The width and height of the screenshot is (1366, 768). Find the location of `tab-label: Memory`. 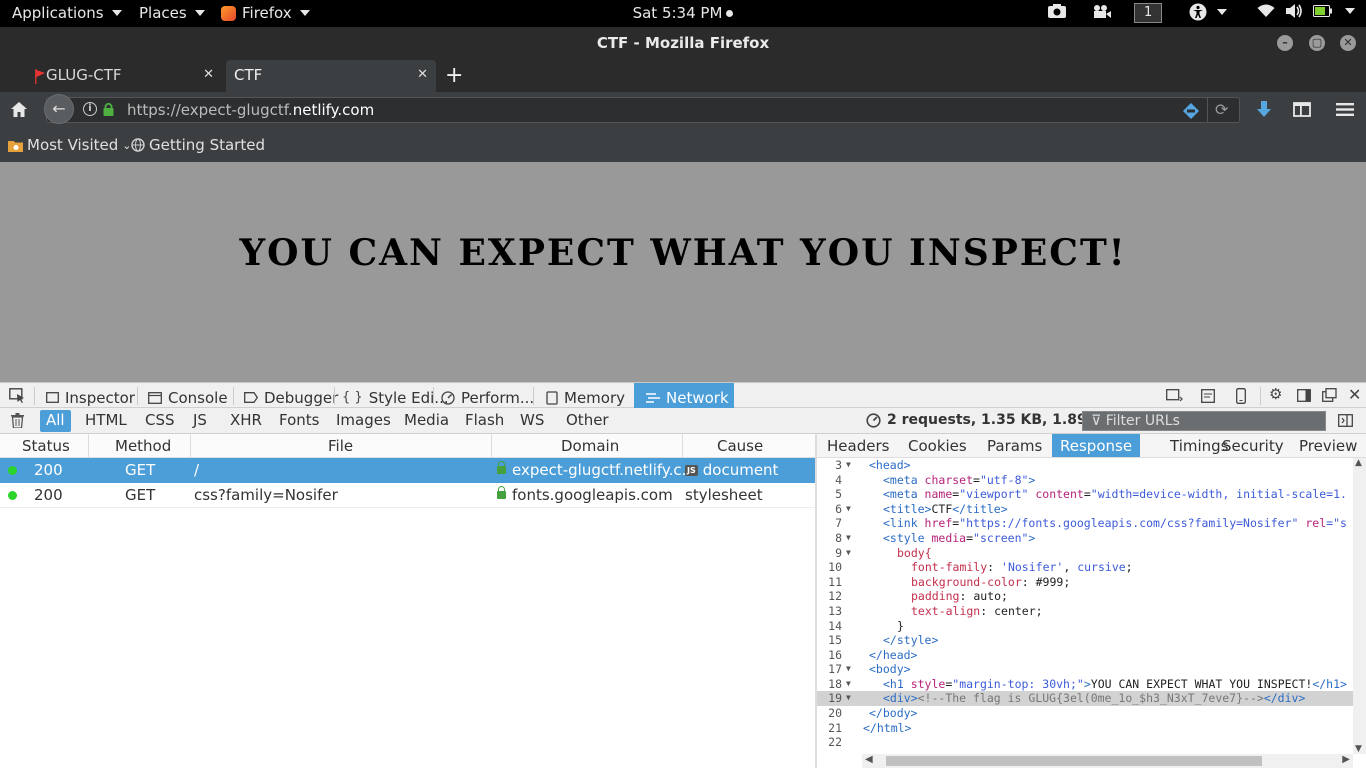

tab-label: Memory is located at coordinates (595, 397).